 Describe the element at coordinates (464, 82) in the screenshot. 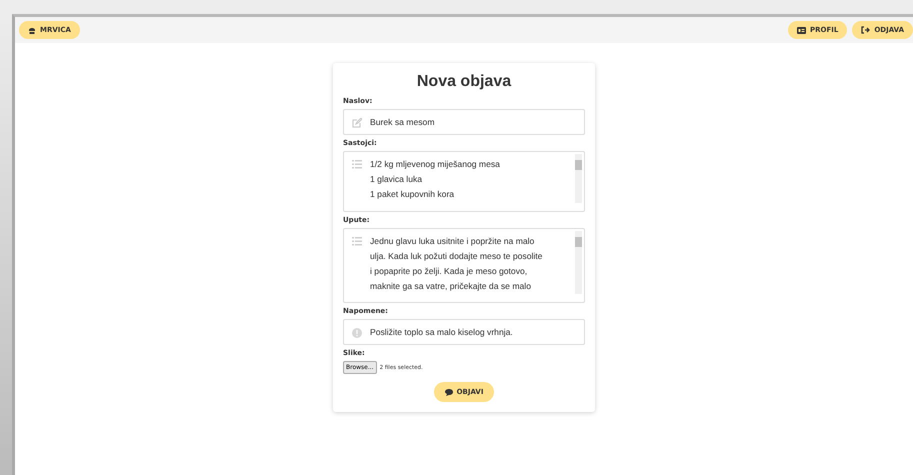

I see `form-title: Nova objava` at that location.